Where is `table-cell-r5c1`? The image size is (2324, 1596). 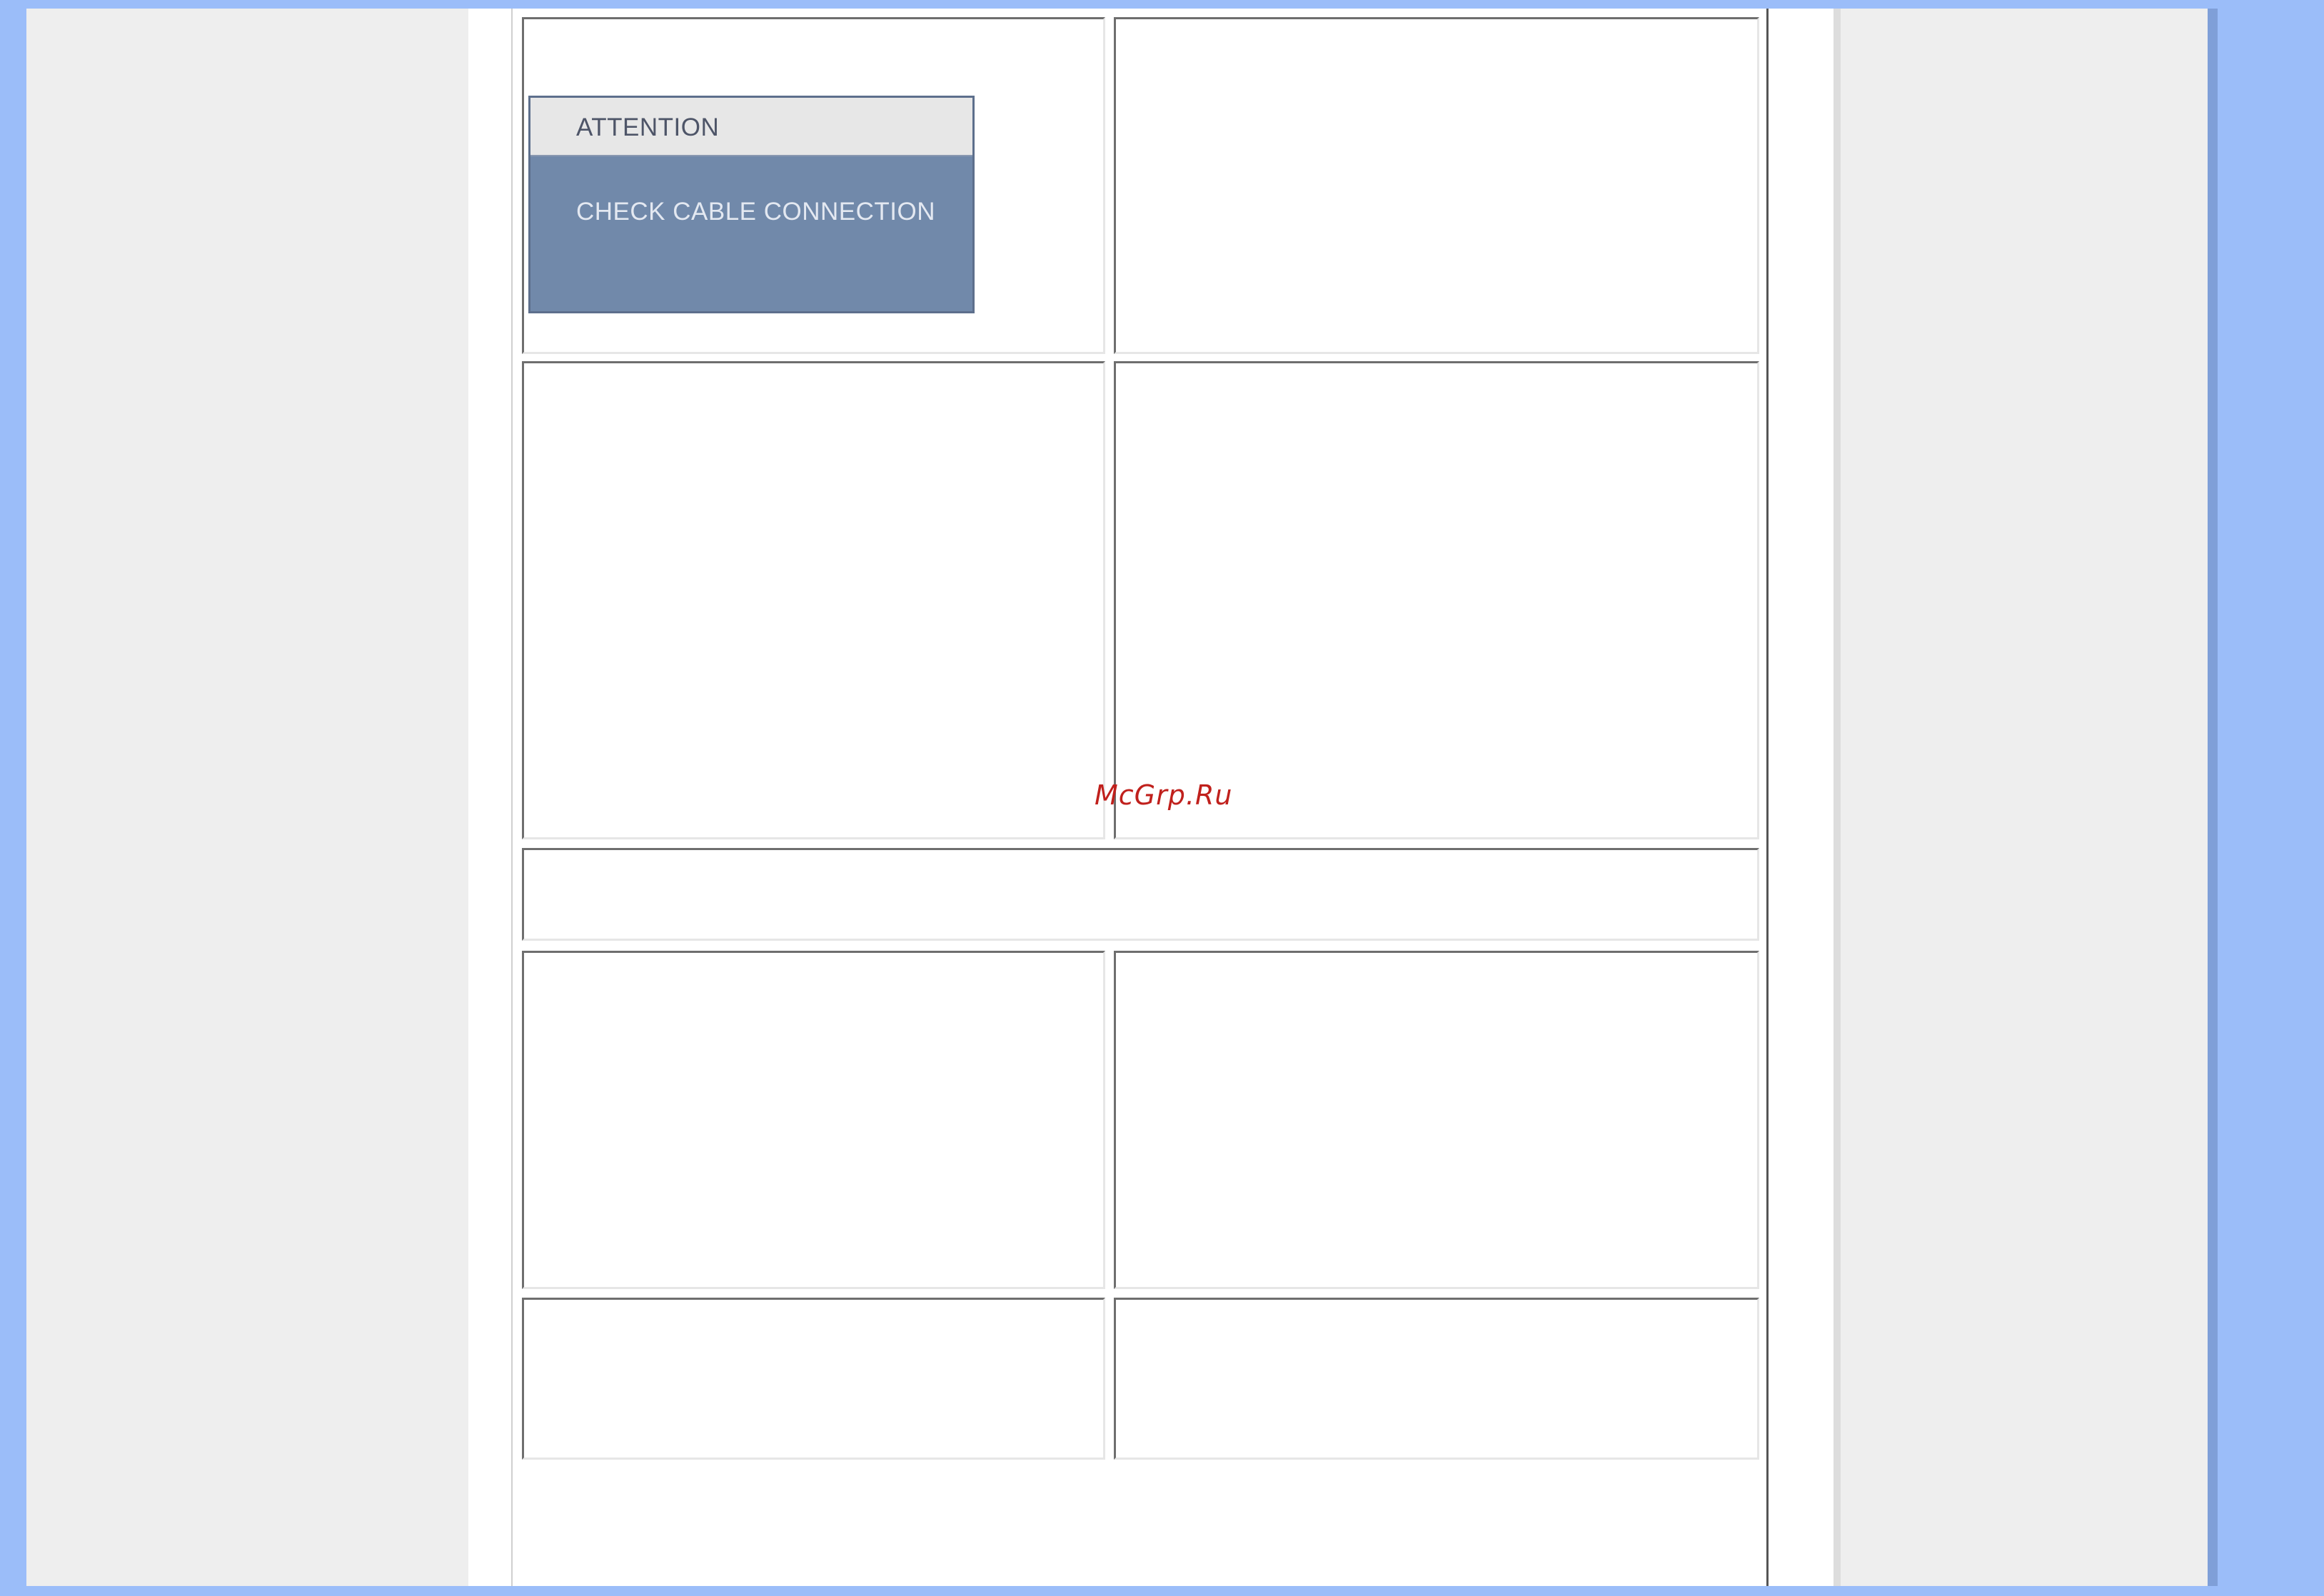 table-cell-r5c1 is located at coordinates (814, 1379).